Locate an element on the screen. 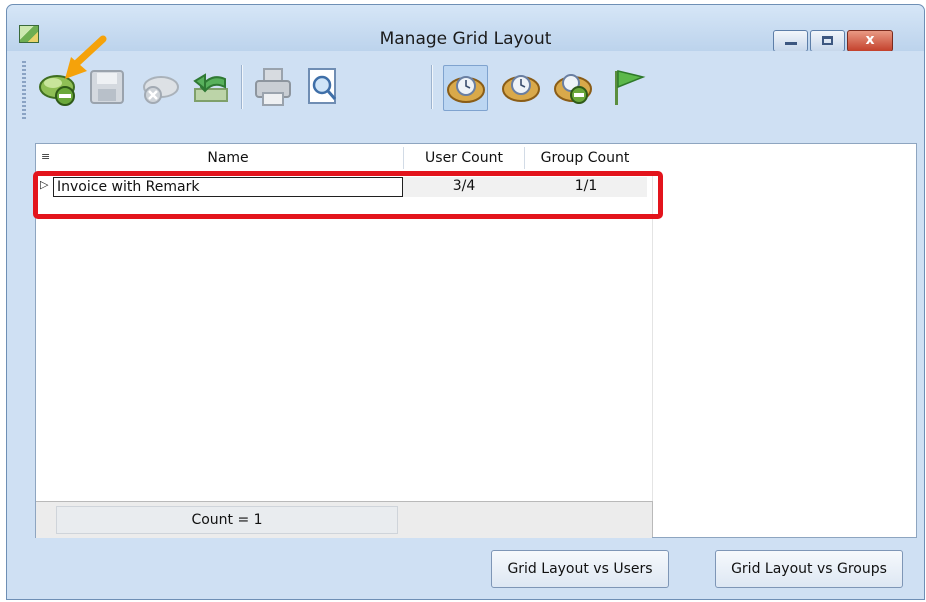 Image resolution: width=926 pixels, height=602 pixels. print-button is located at coordinates (273, 87).